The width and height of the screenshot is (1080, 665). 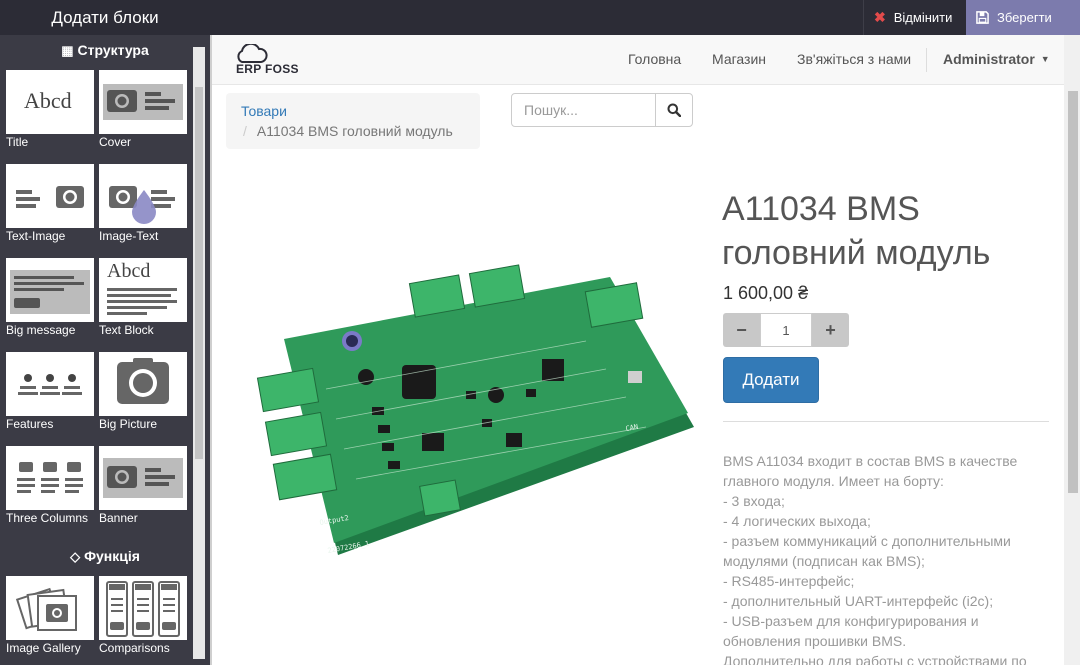 What do you see at coordinates (771, 380) in the screenshot?
I see `add-to-cart-button: Додати` at bounding box center [771, 380].